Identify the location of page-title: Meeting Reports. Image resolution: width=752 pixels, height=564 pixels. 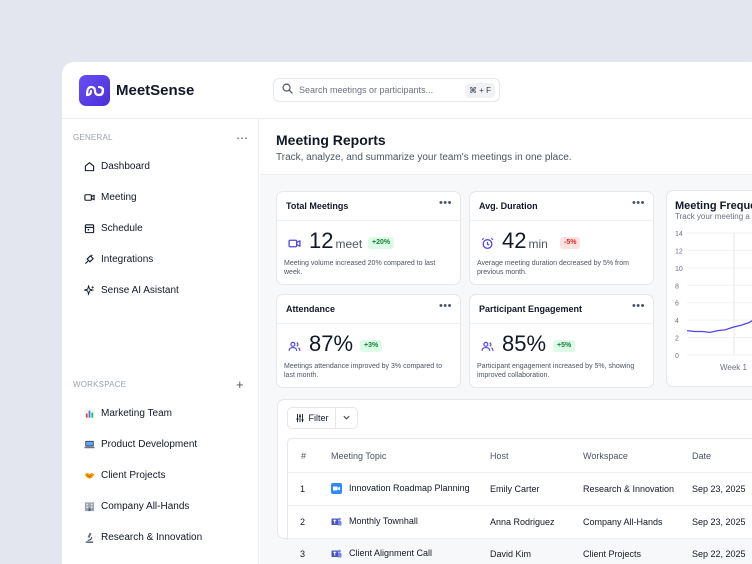
(331, 140).